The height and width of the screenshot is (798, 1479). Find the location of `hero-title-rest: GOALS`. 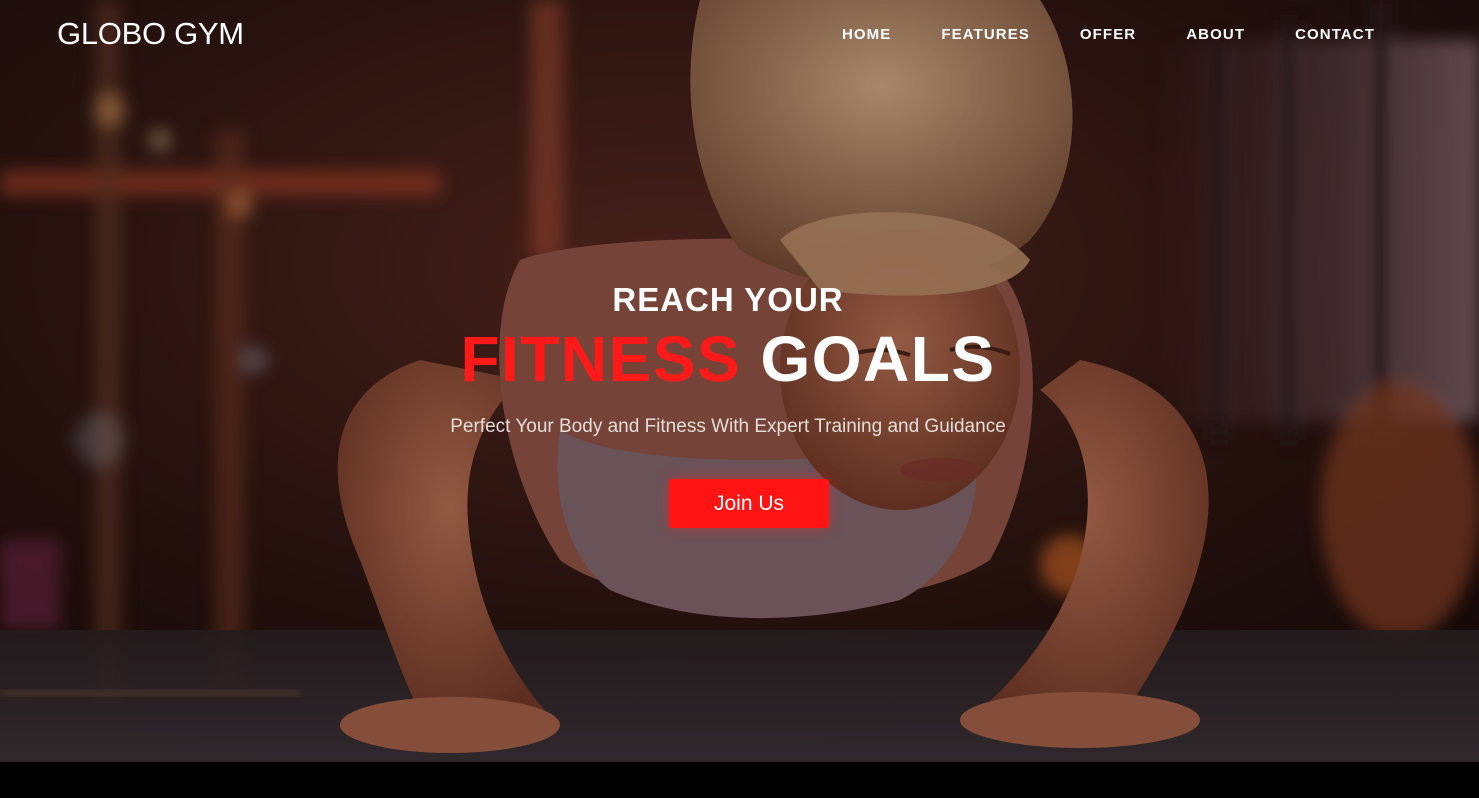

hero-title-rest: GOALS is located at coordinates (878, 359).